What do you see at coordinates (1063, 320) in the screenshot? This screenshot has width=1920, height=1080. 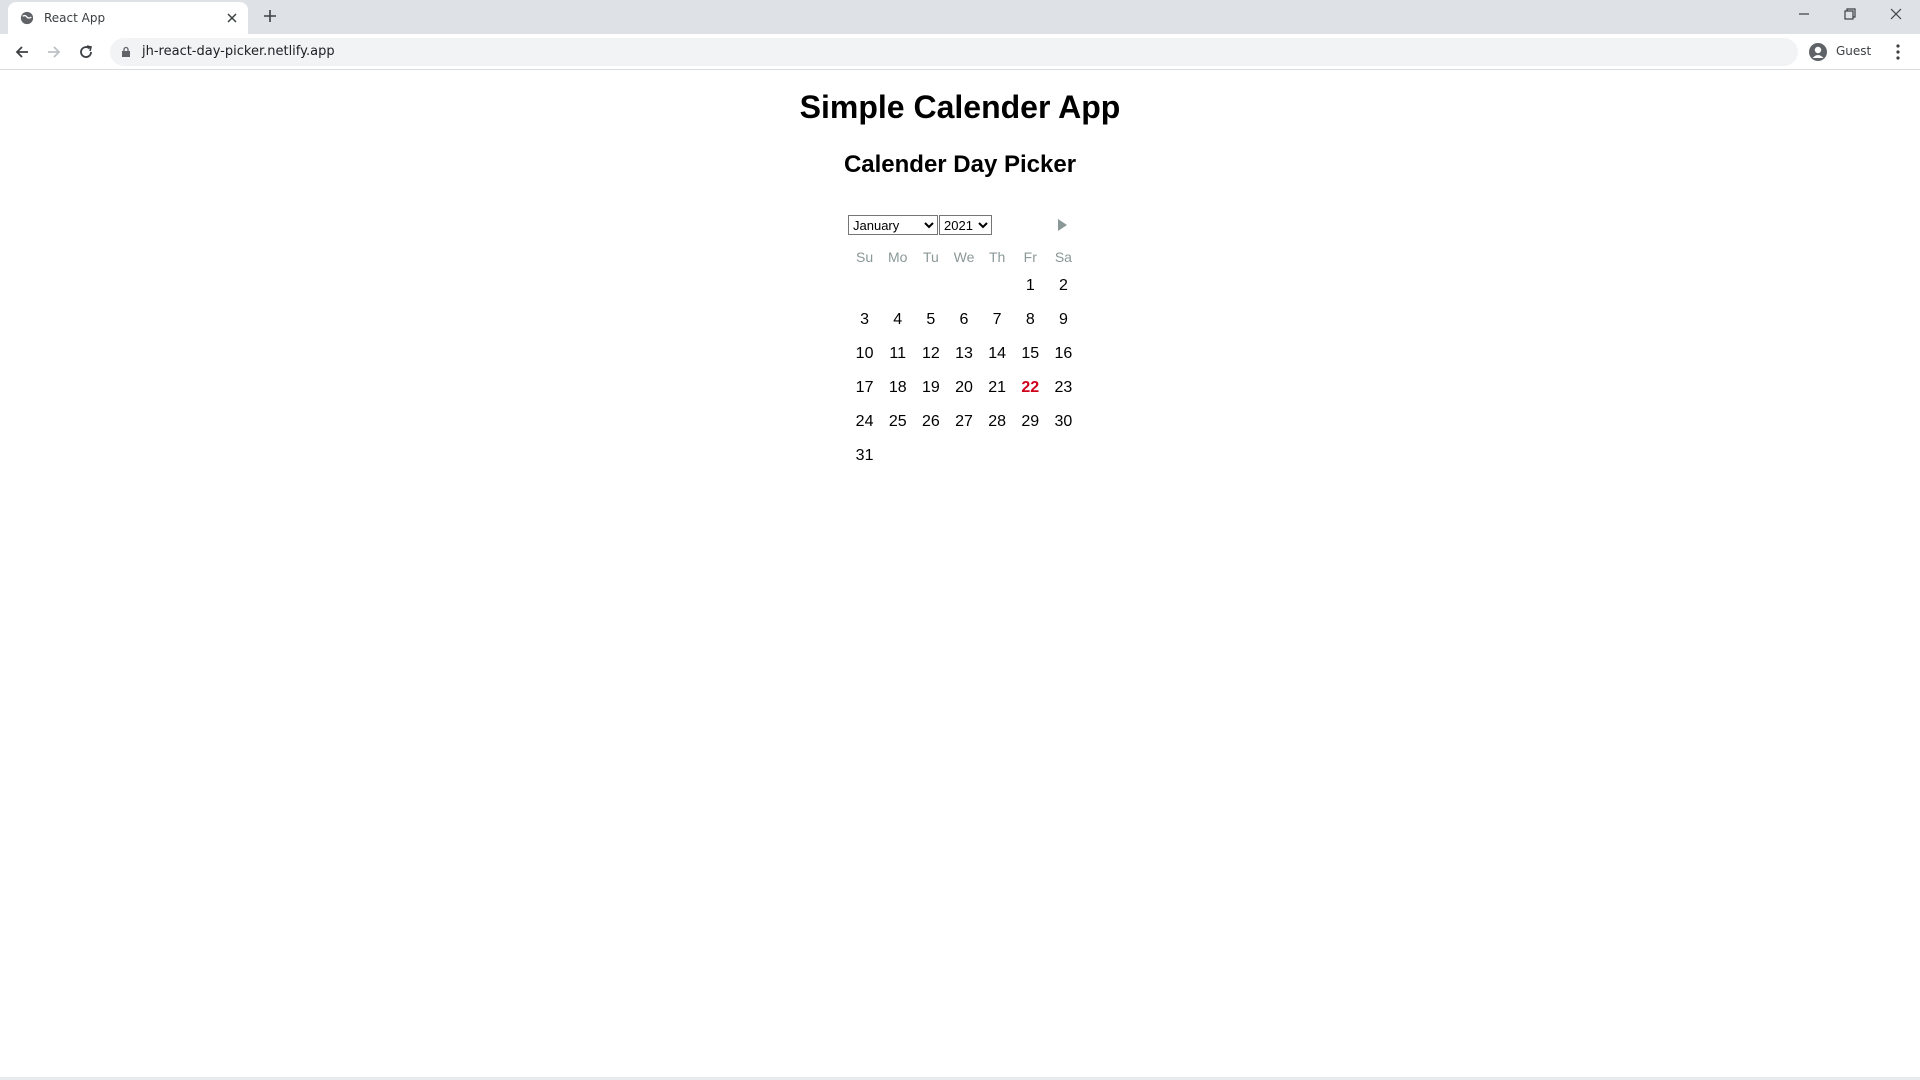 I see `day-cell: 9` at bounding box center [1063, 320].